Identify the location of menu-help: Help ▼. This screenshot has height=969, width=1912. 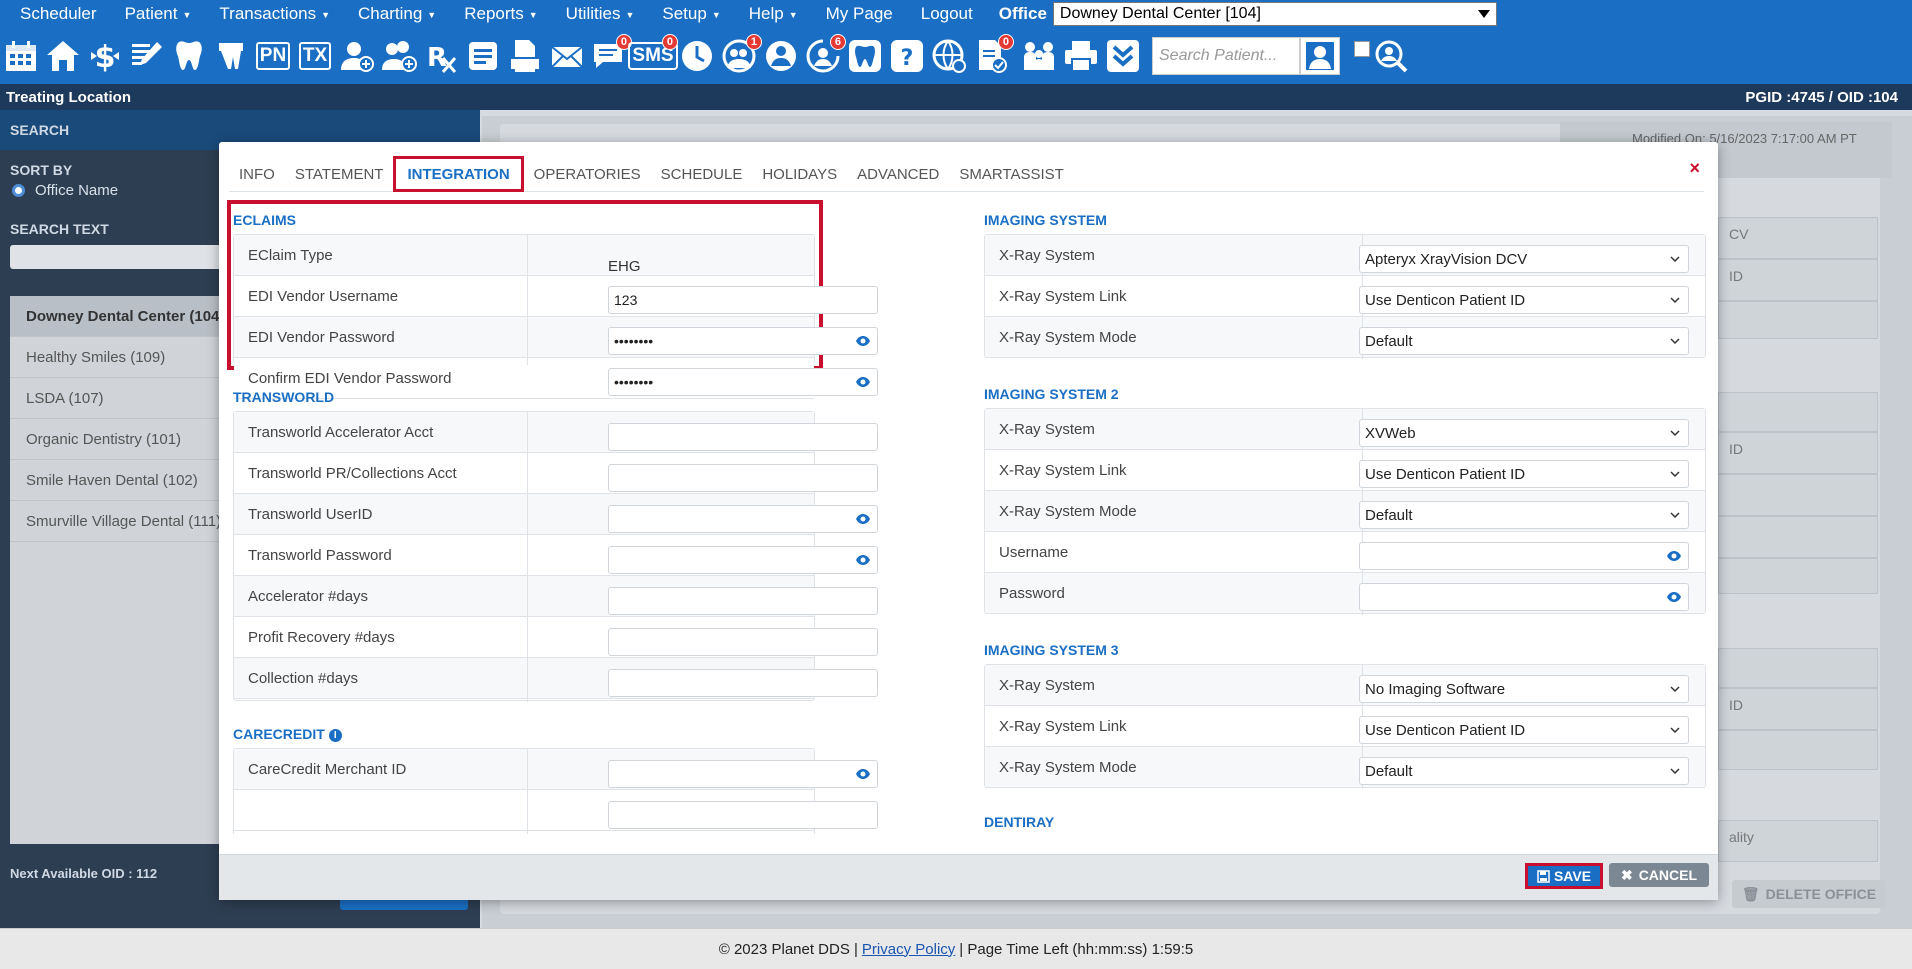
(773, 14).